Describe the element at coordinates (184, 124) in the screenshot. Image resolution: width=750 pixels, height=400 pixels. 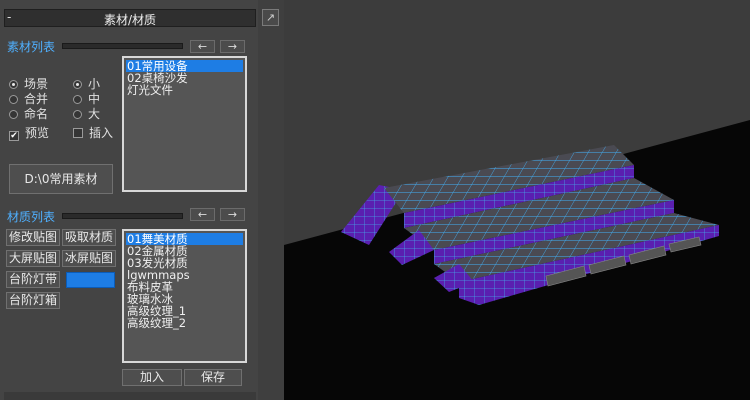
I see `asset-listbox: 01常用设备 02桌椅沙发 灯光文件` at that location.